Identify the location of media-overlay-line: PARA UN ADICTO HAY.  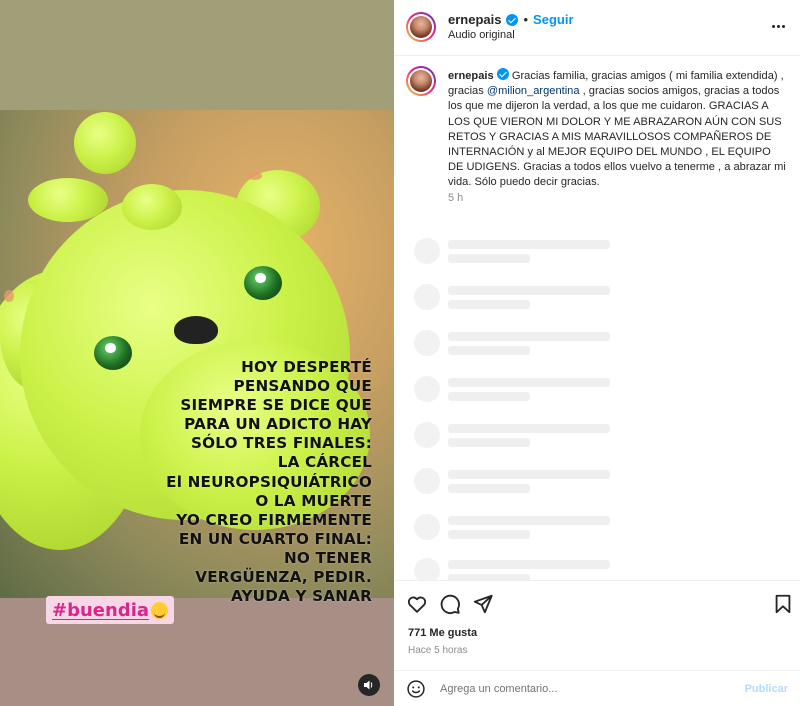
(278, 424).